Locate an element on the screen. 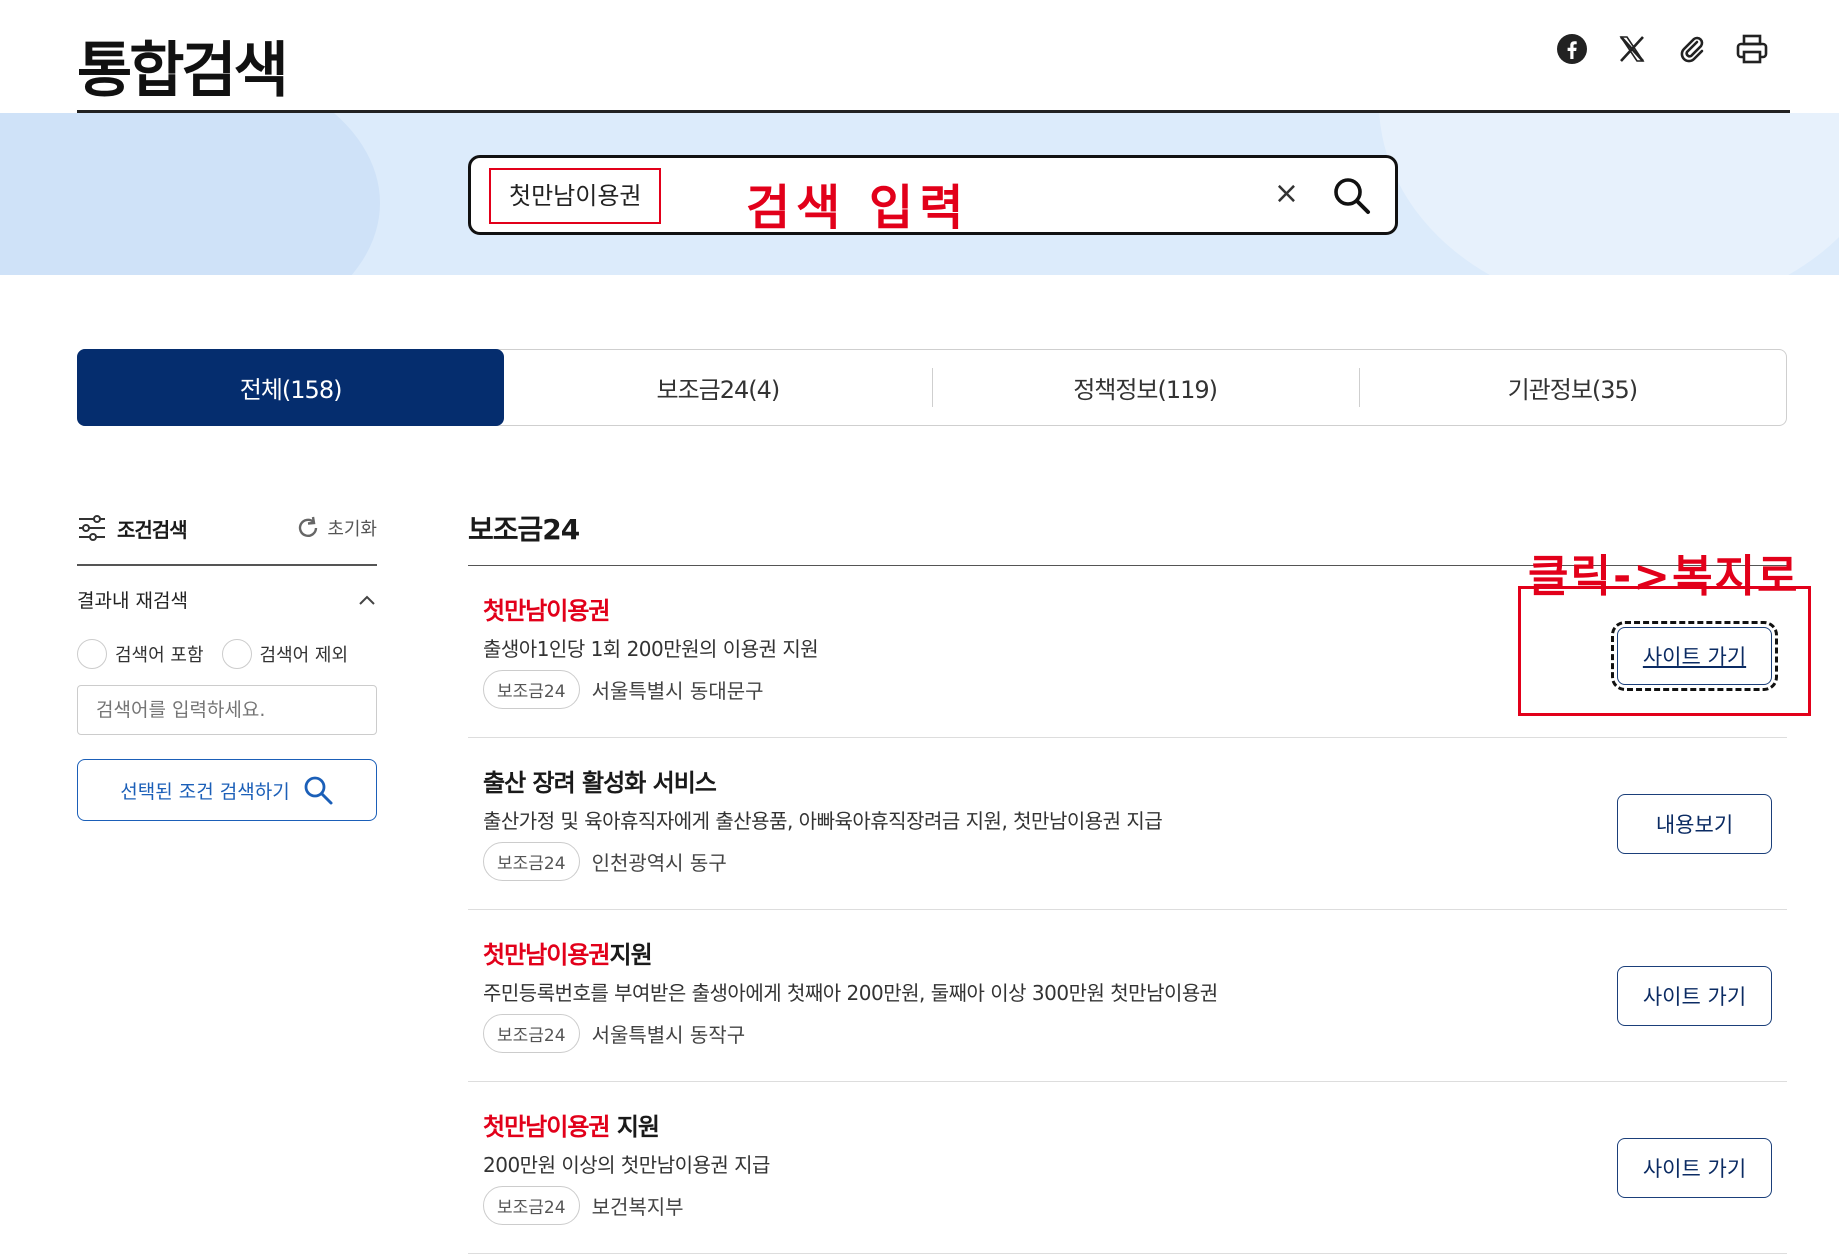  result-region: 서울특별시 동대문구 is located at coordinates (677, 691).